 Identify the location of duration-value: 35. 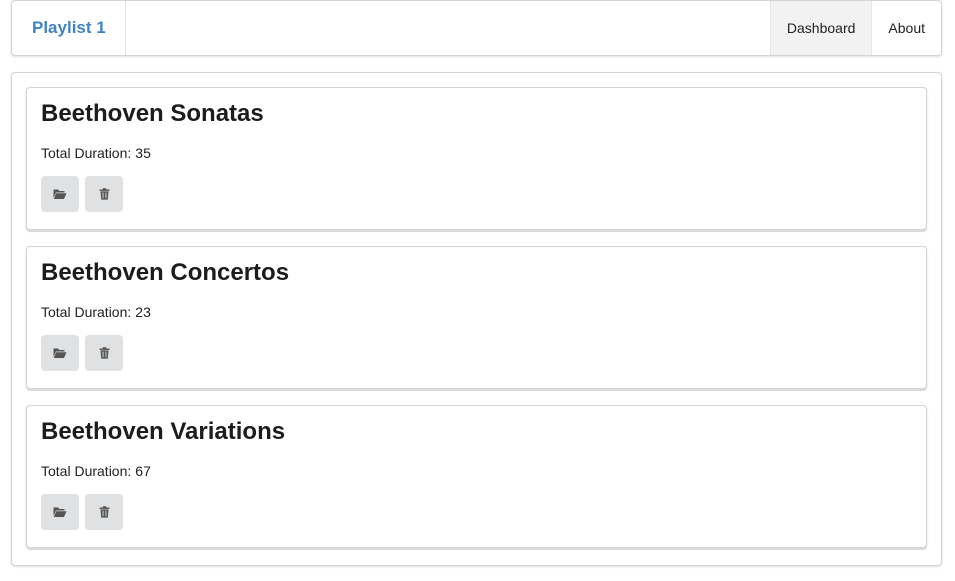
(143, 153).